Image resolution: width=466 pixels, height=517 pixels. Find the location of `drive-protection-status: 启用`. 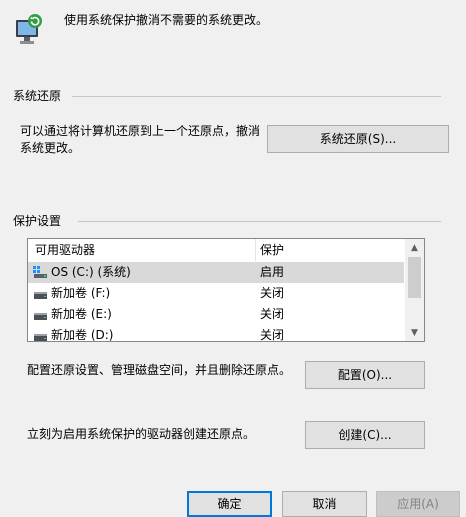

drive-protection-status: 启用 is located at coordinates (272, 272).